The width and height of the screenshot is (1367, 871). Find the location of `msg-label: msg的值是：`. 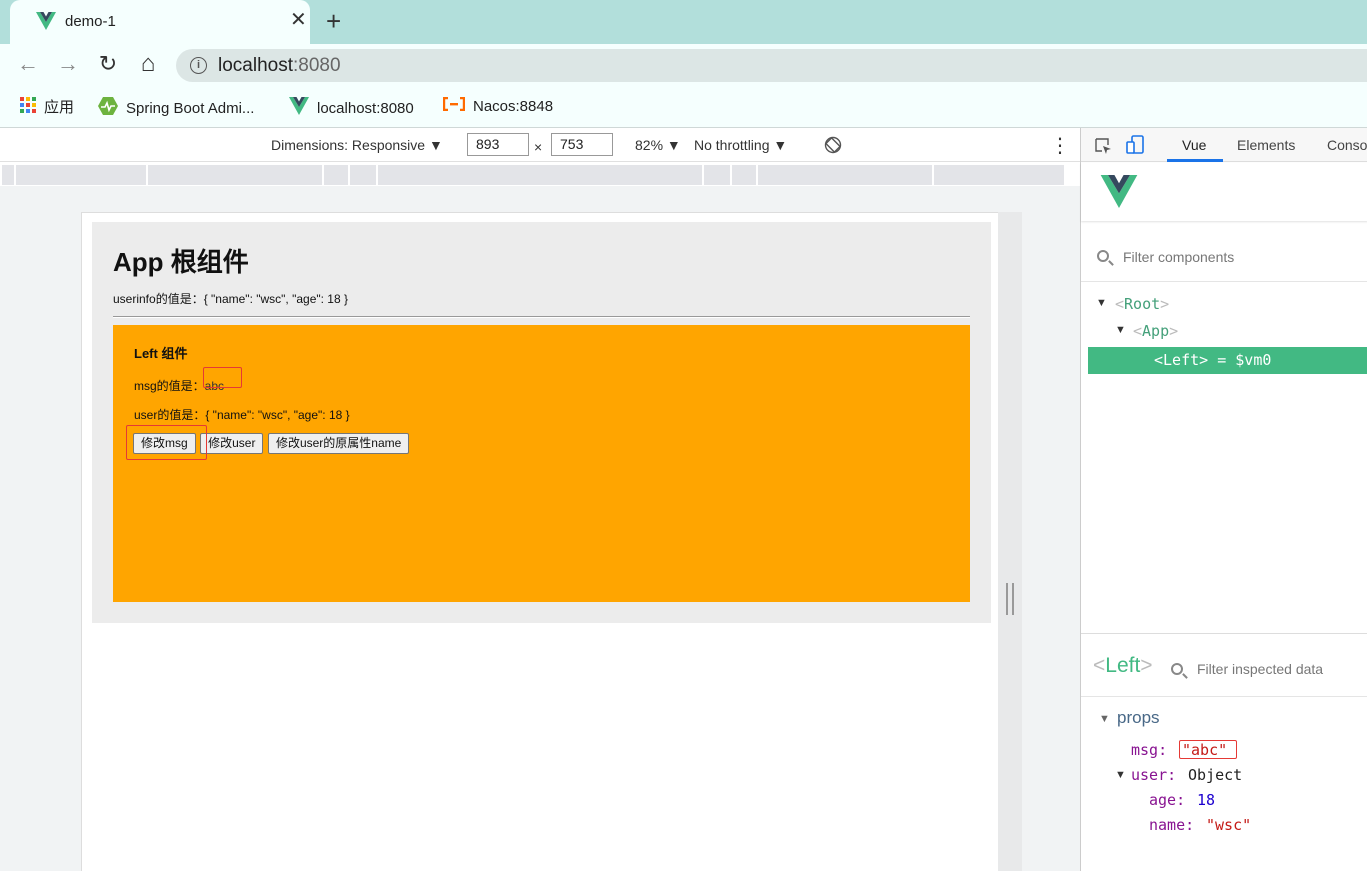

msg-label: msg的值是： is located at coordinates (169, 386).